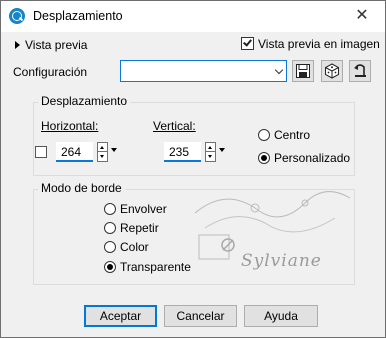 The height and width of the screenshot is (338, 386). What do you see at coordinates (143, 209) in the screenshot?
I see `edge-wrap-label: Envolver` at bounding box center [143, 209].